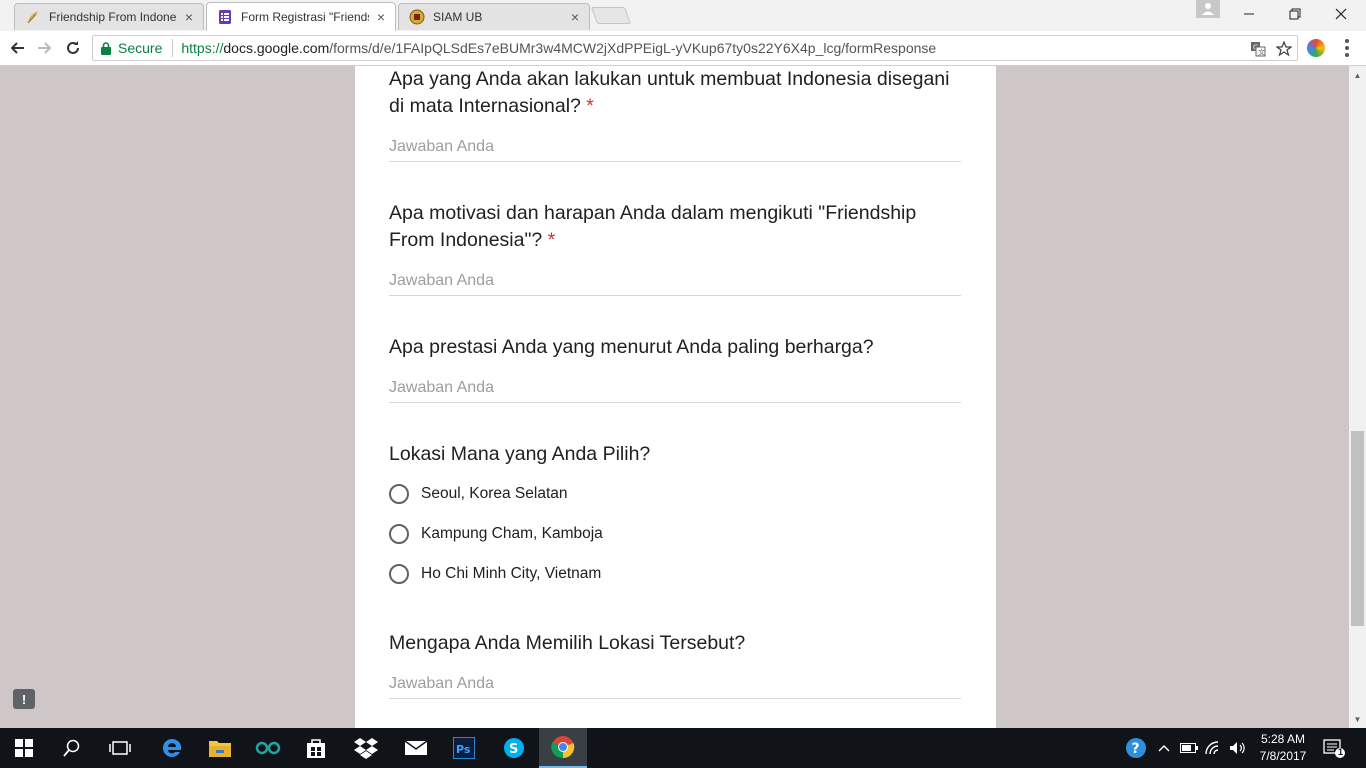 This screenshot has width=1366, height=768. I want to click on lock-icon, so click(106, 48).